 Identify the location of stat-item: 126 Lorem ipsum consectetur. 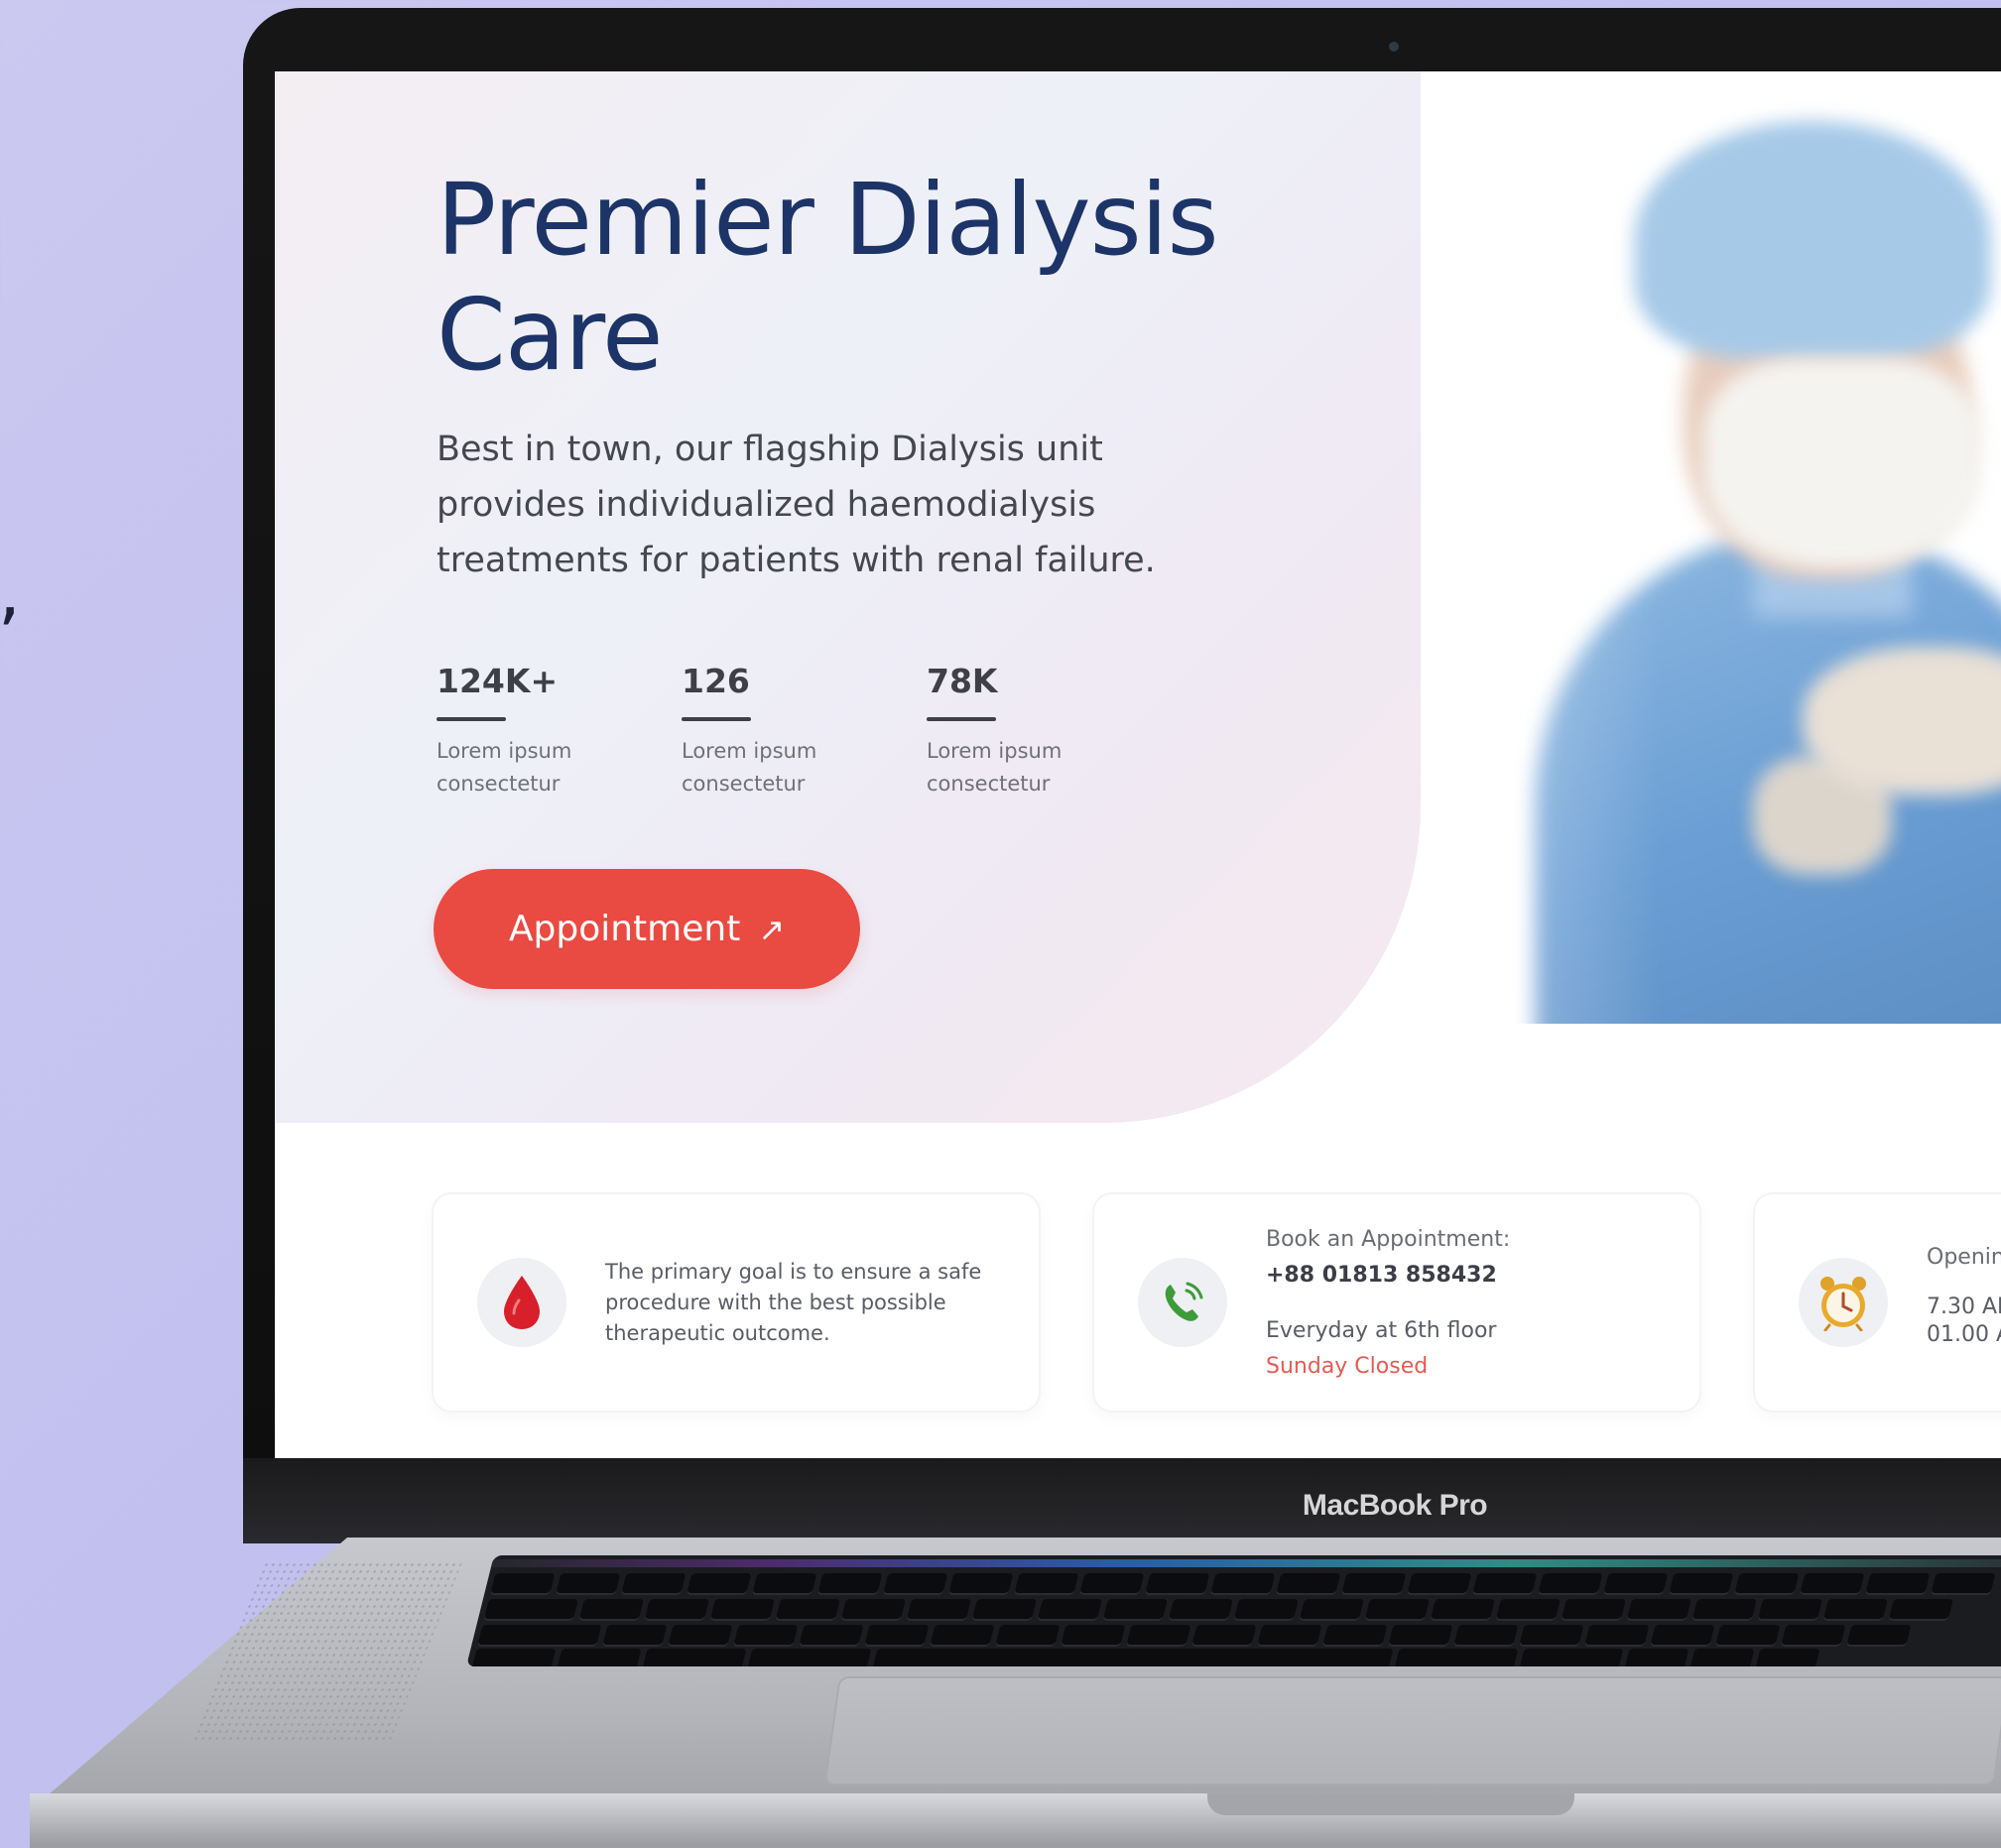
(804, 731).